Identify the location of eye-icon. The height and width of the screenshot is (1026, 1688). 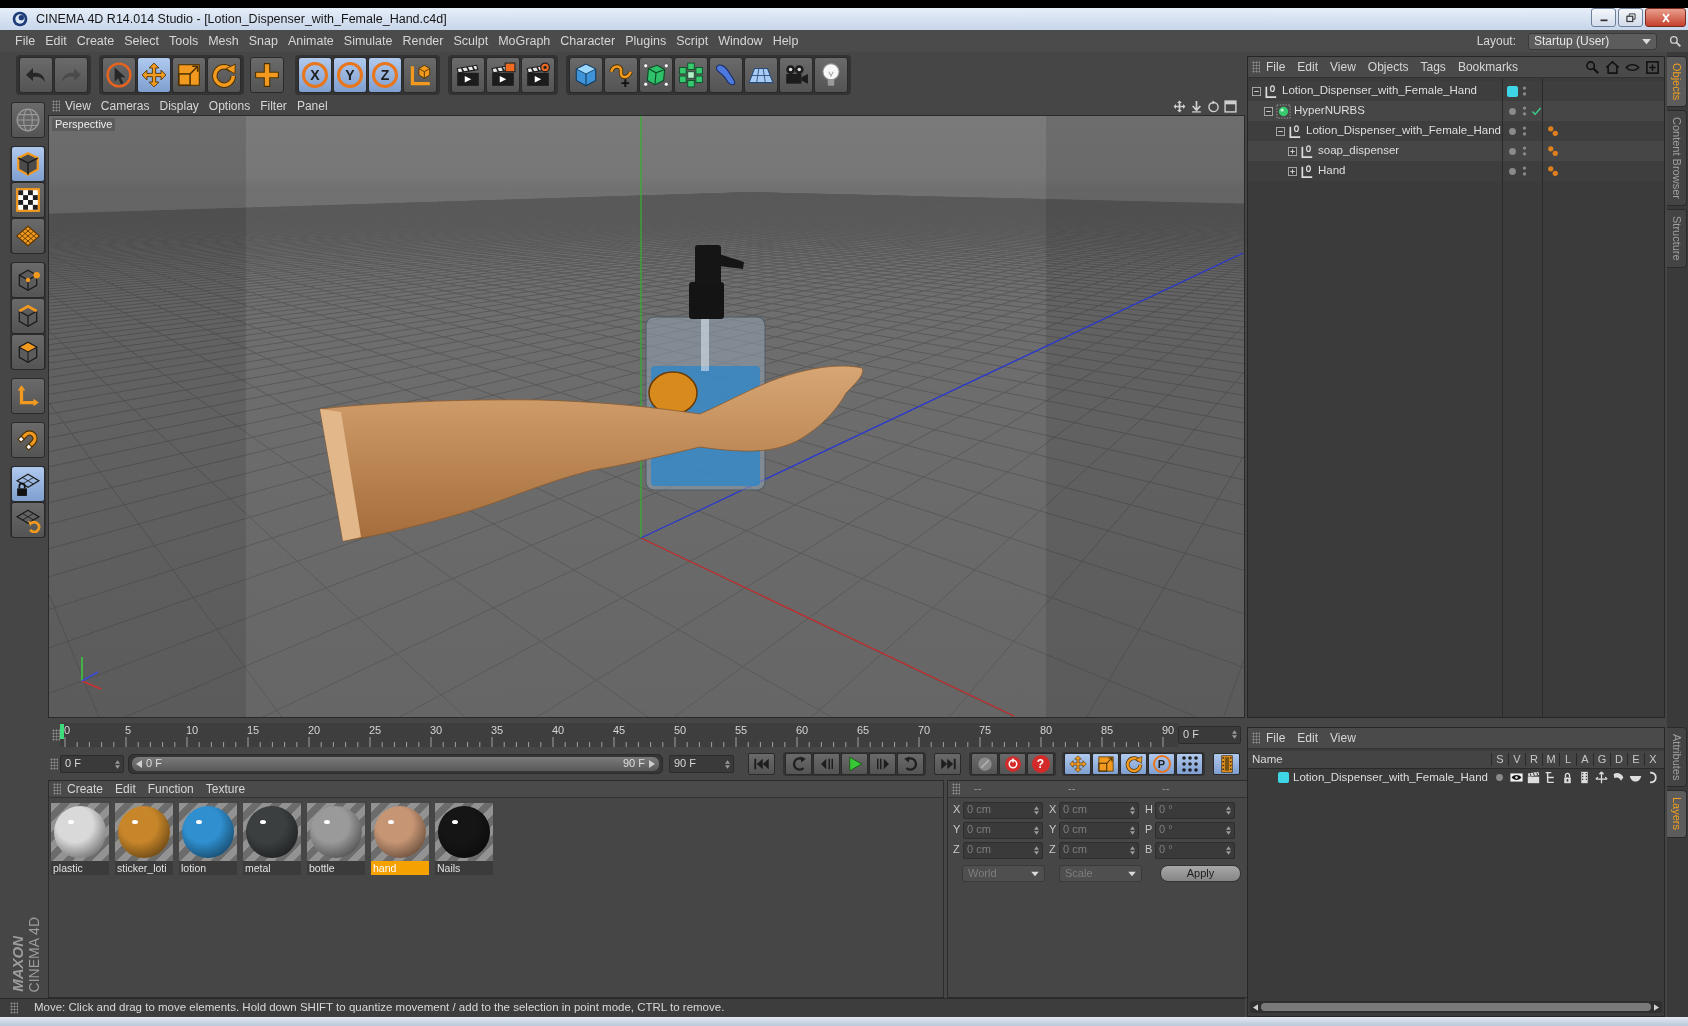
(1516, 777).